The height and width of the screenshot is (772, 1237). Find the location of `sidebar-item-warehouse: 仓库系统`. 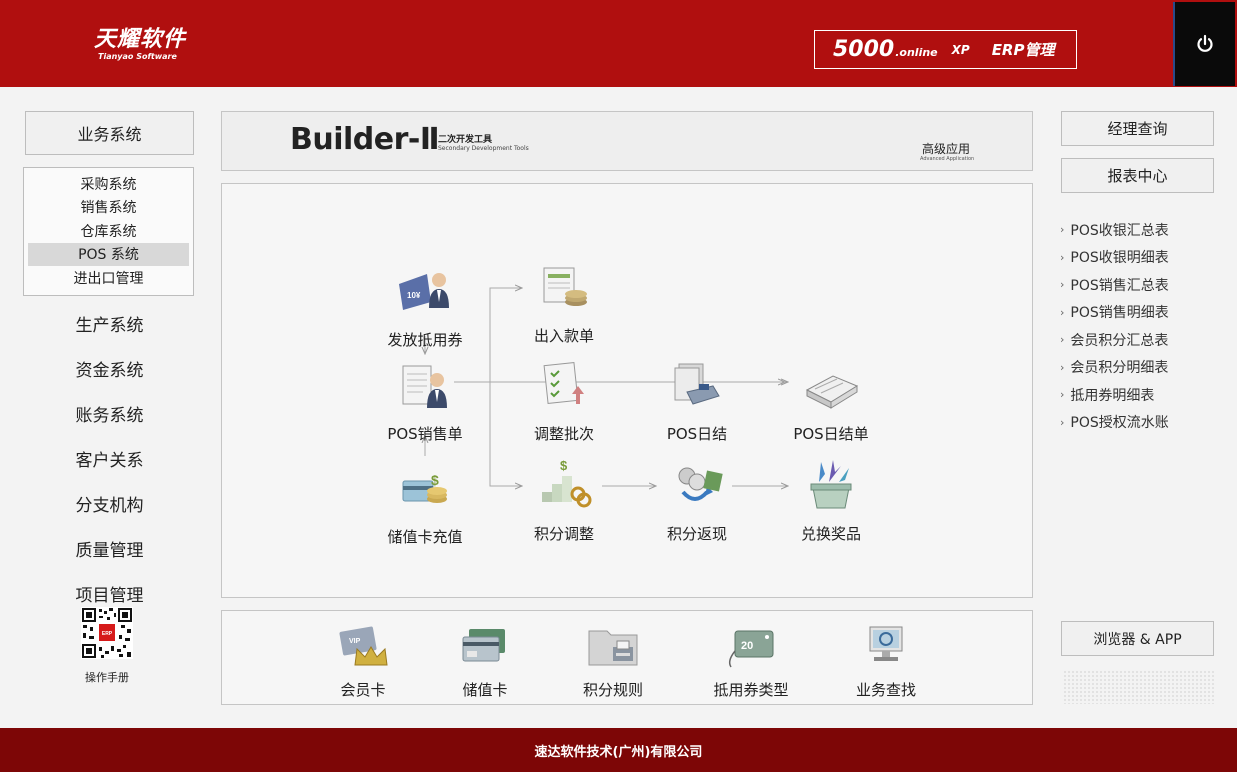

sidebar-item-warehouse: 仓库系统 is located at coordinates (108, 231).